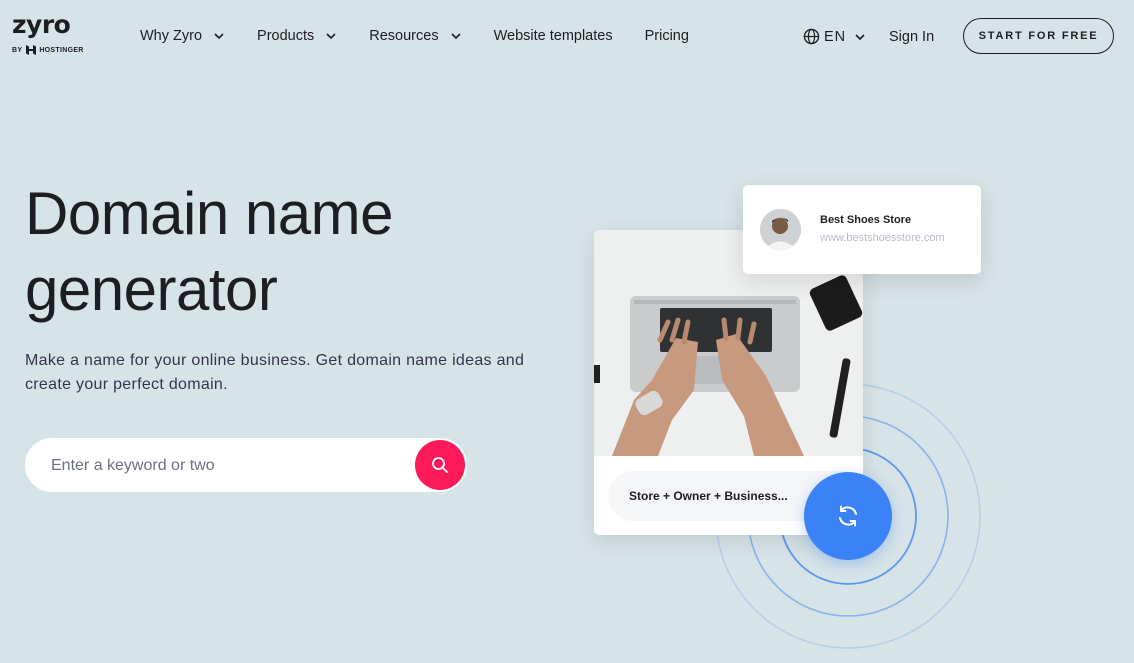 The image size is (1134, 663). I want to click on nav-why-zyro: Why Zyro, so click(182, 36).